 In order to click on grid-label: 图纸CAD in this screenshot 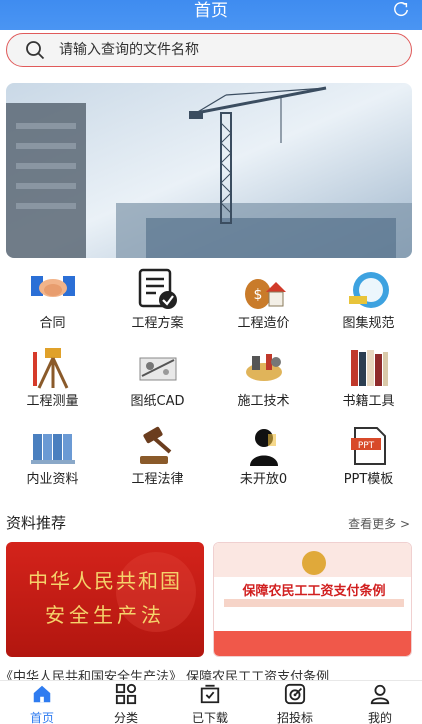, I will do `click(157, 401)`.